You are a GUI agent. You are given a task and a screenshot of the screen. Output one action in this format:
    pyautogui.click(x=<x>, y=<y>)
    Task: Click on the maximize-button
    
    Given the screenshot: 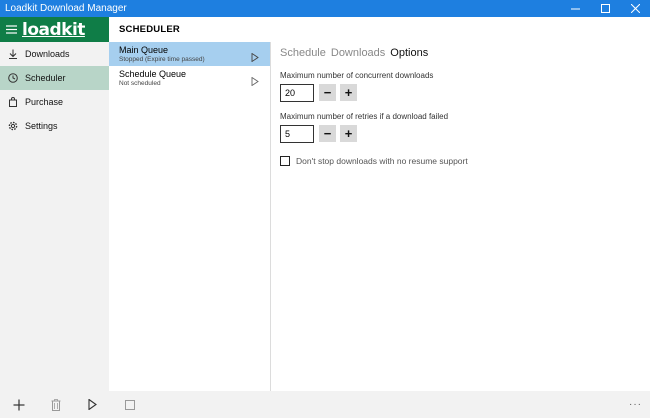 What is the action you would take?
    pyautogui.click(x=605, y=8)
    